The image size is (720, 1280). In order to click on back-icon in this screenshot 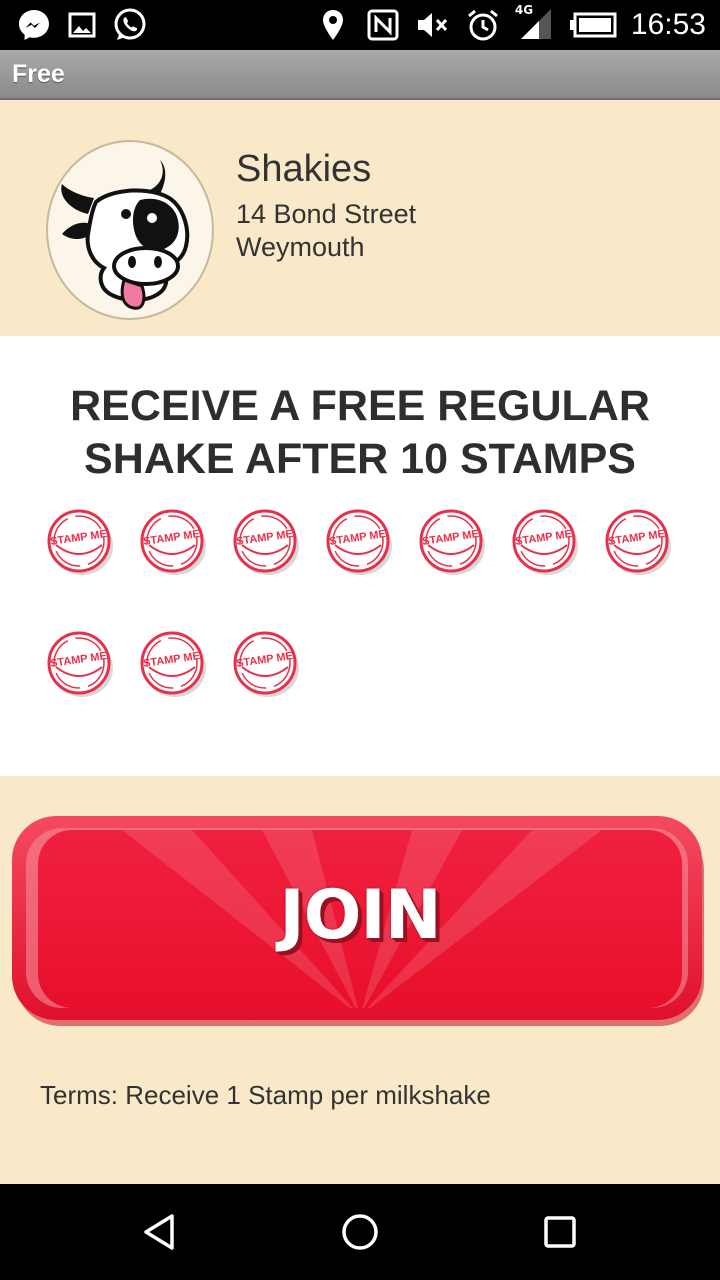, I will do `click(160, 1232)`.